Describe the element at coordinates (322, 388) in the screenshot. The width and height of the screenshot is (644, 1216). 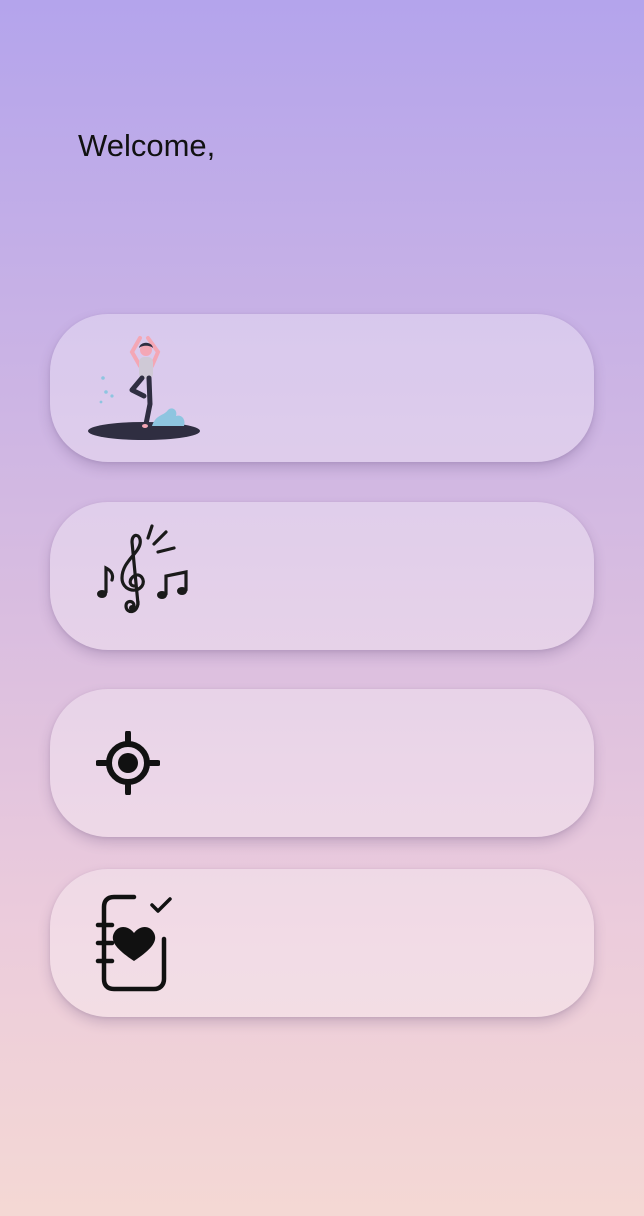
I see `yoga-card` at that location.